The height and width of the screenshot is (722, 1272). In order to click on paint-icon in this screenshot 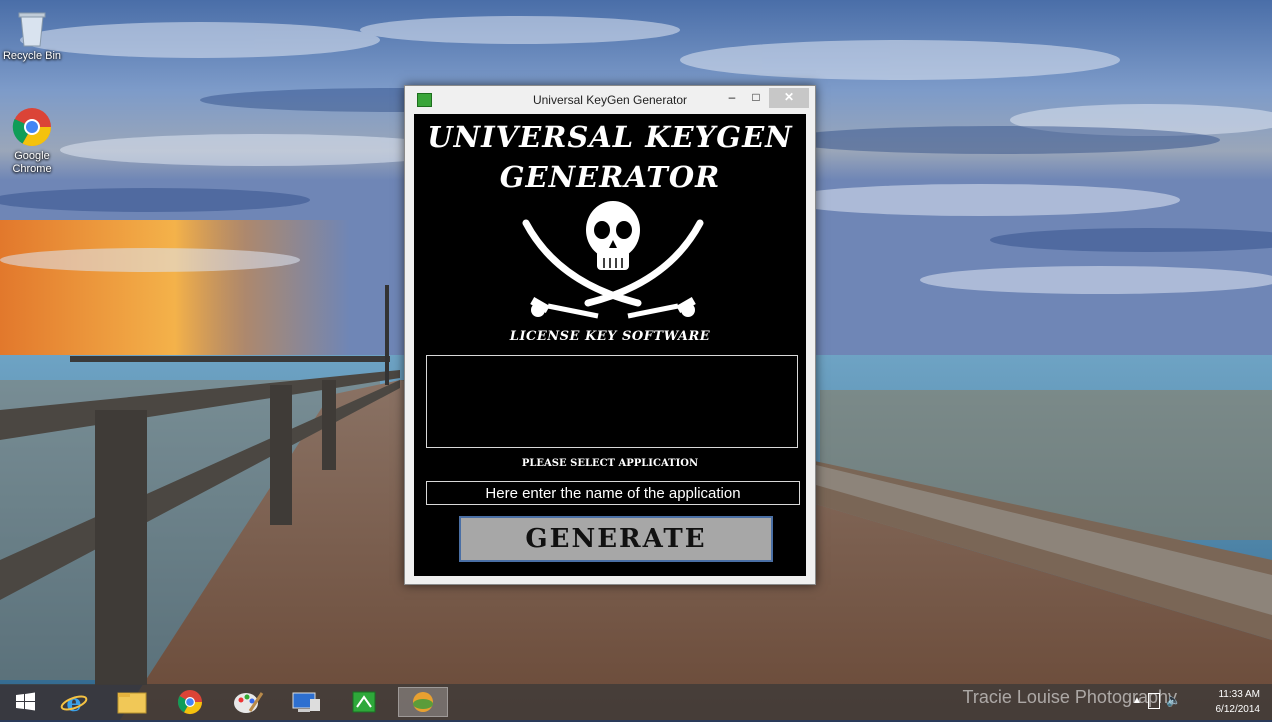, I will do `click(249, 702)`.